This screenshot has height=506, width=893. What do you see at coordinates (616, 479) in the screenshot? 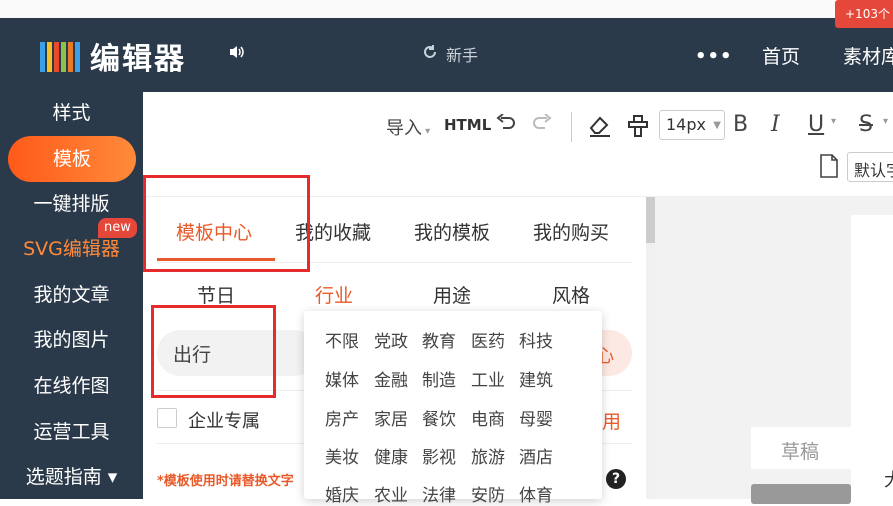
I see `help-icon: ?` at bounding box center [616, 479].